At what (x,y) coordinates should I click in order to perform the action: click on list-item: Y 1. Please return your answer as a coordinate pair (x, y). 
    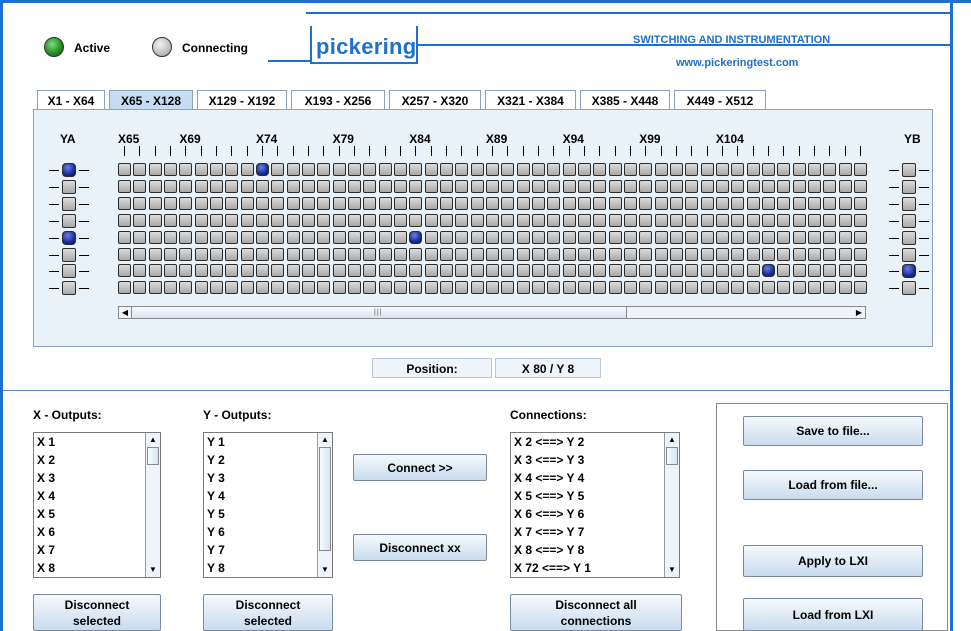
    Looking at the image, I should click on (268, 442).